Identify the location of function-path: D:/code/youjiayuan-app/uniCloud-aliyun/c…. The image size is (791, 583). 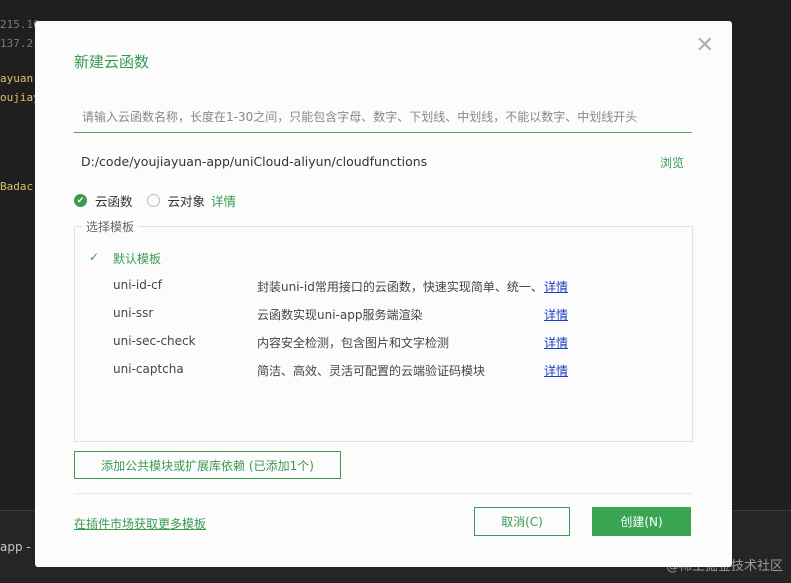
(254, 161).